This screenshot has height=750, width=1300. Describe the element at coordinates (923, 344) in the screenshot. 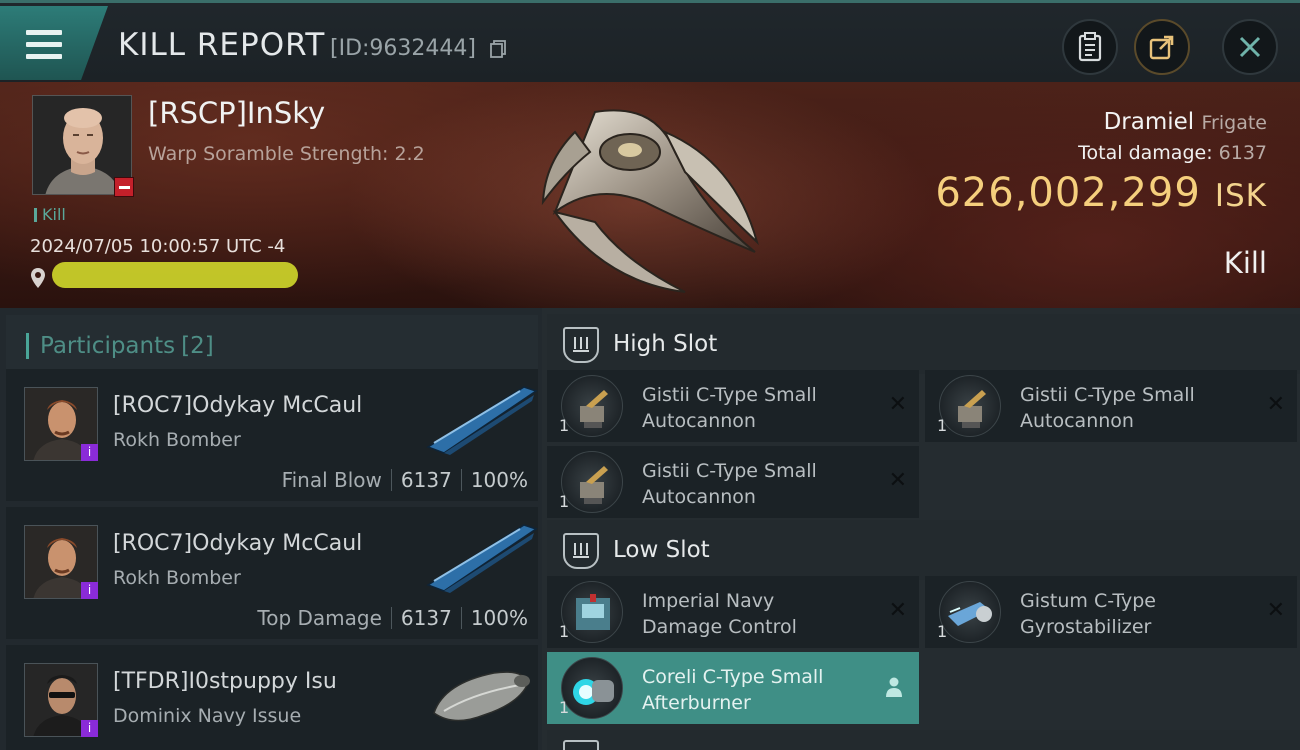

I see `high-slot-header: High Slot` at that location.